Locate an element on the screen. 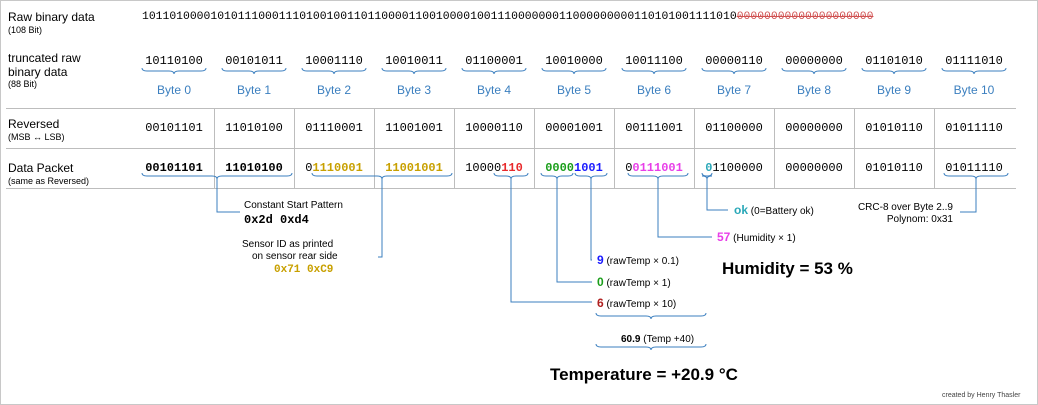 The height and width of the screenshot is (405, 1038). temp-units-brace is located at coordinates (557, 176).